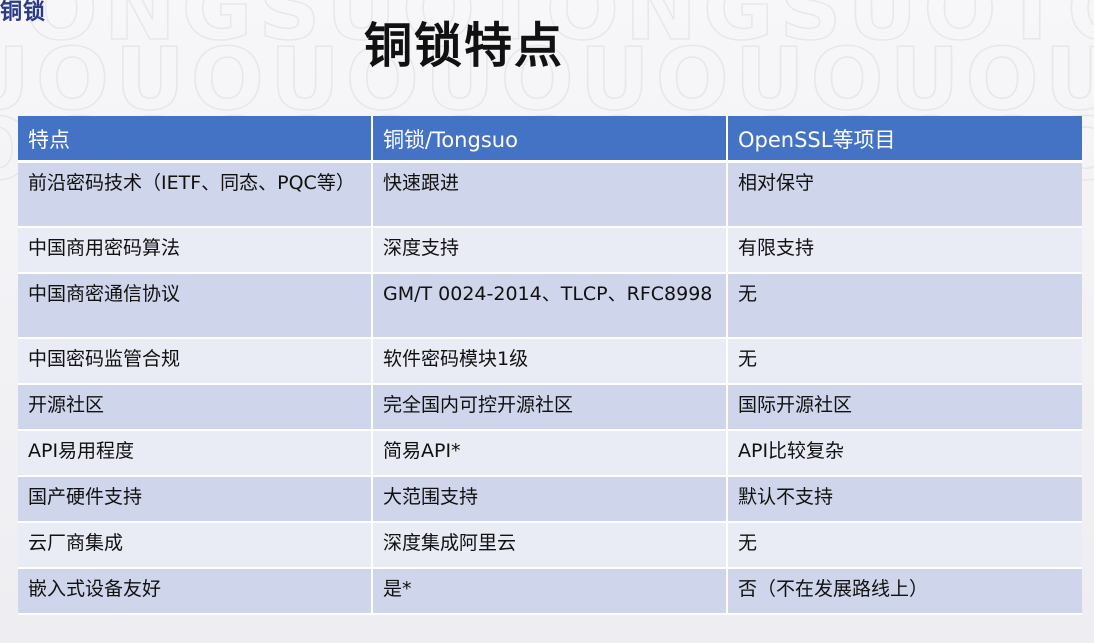 The width and height of the screenshot is (1094, 643). I want to click on cell-feature: 前沿密码技术（IETF、同态、PQC等）, so click(195, 194).